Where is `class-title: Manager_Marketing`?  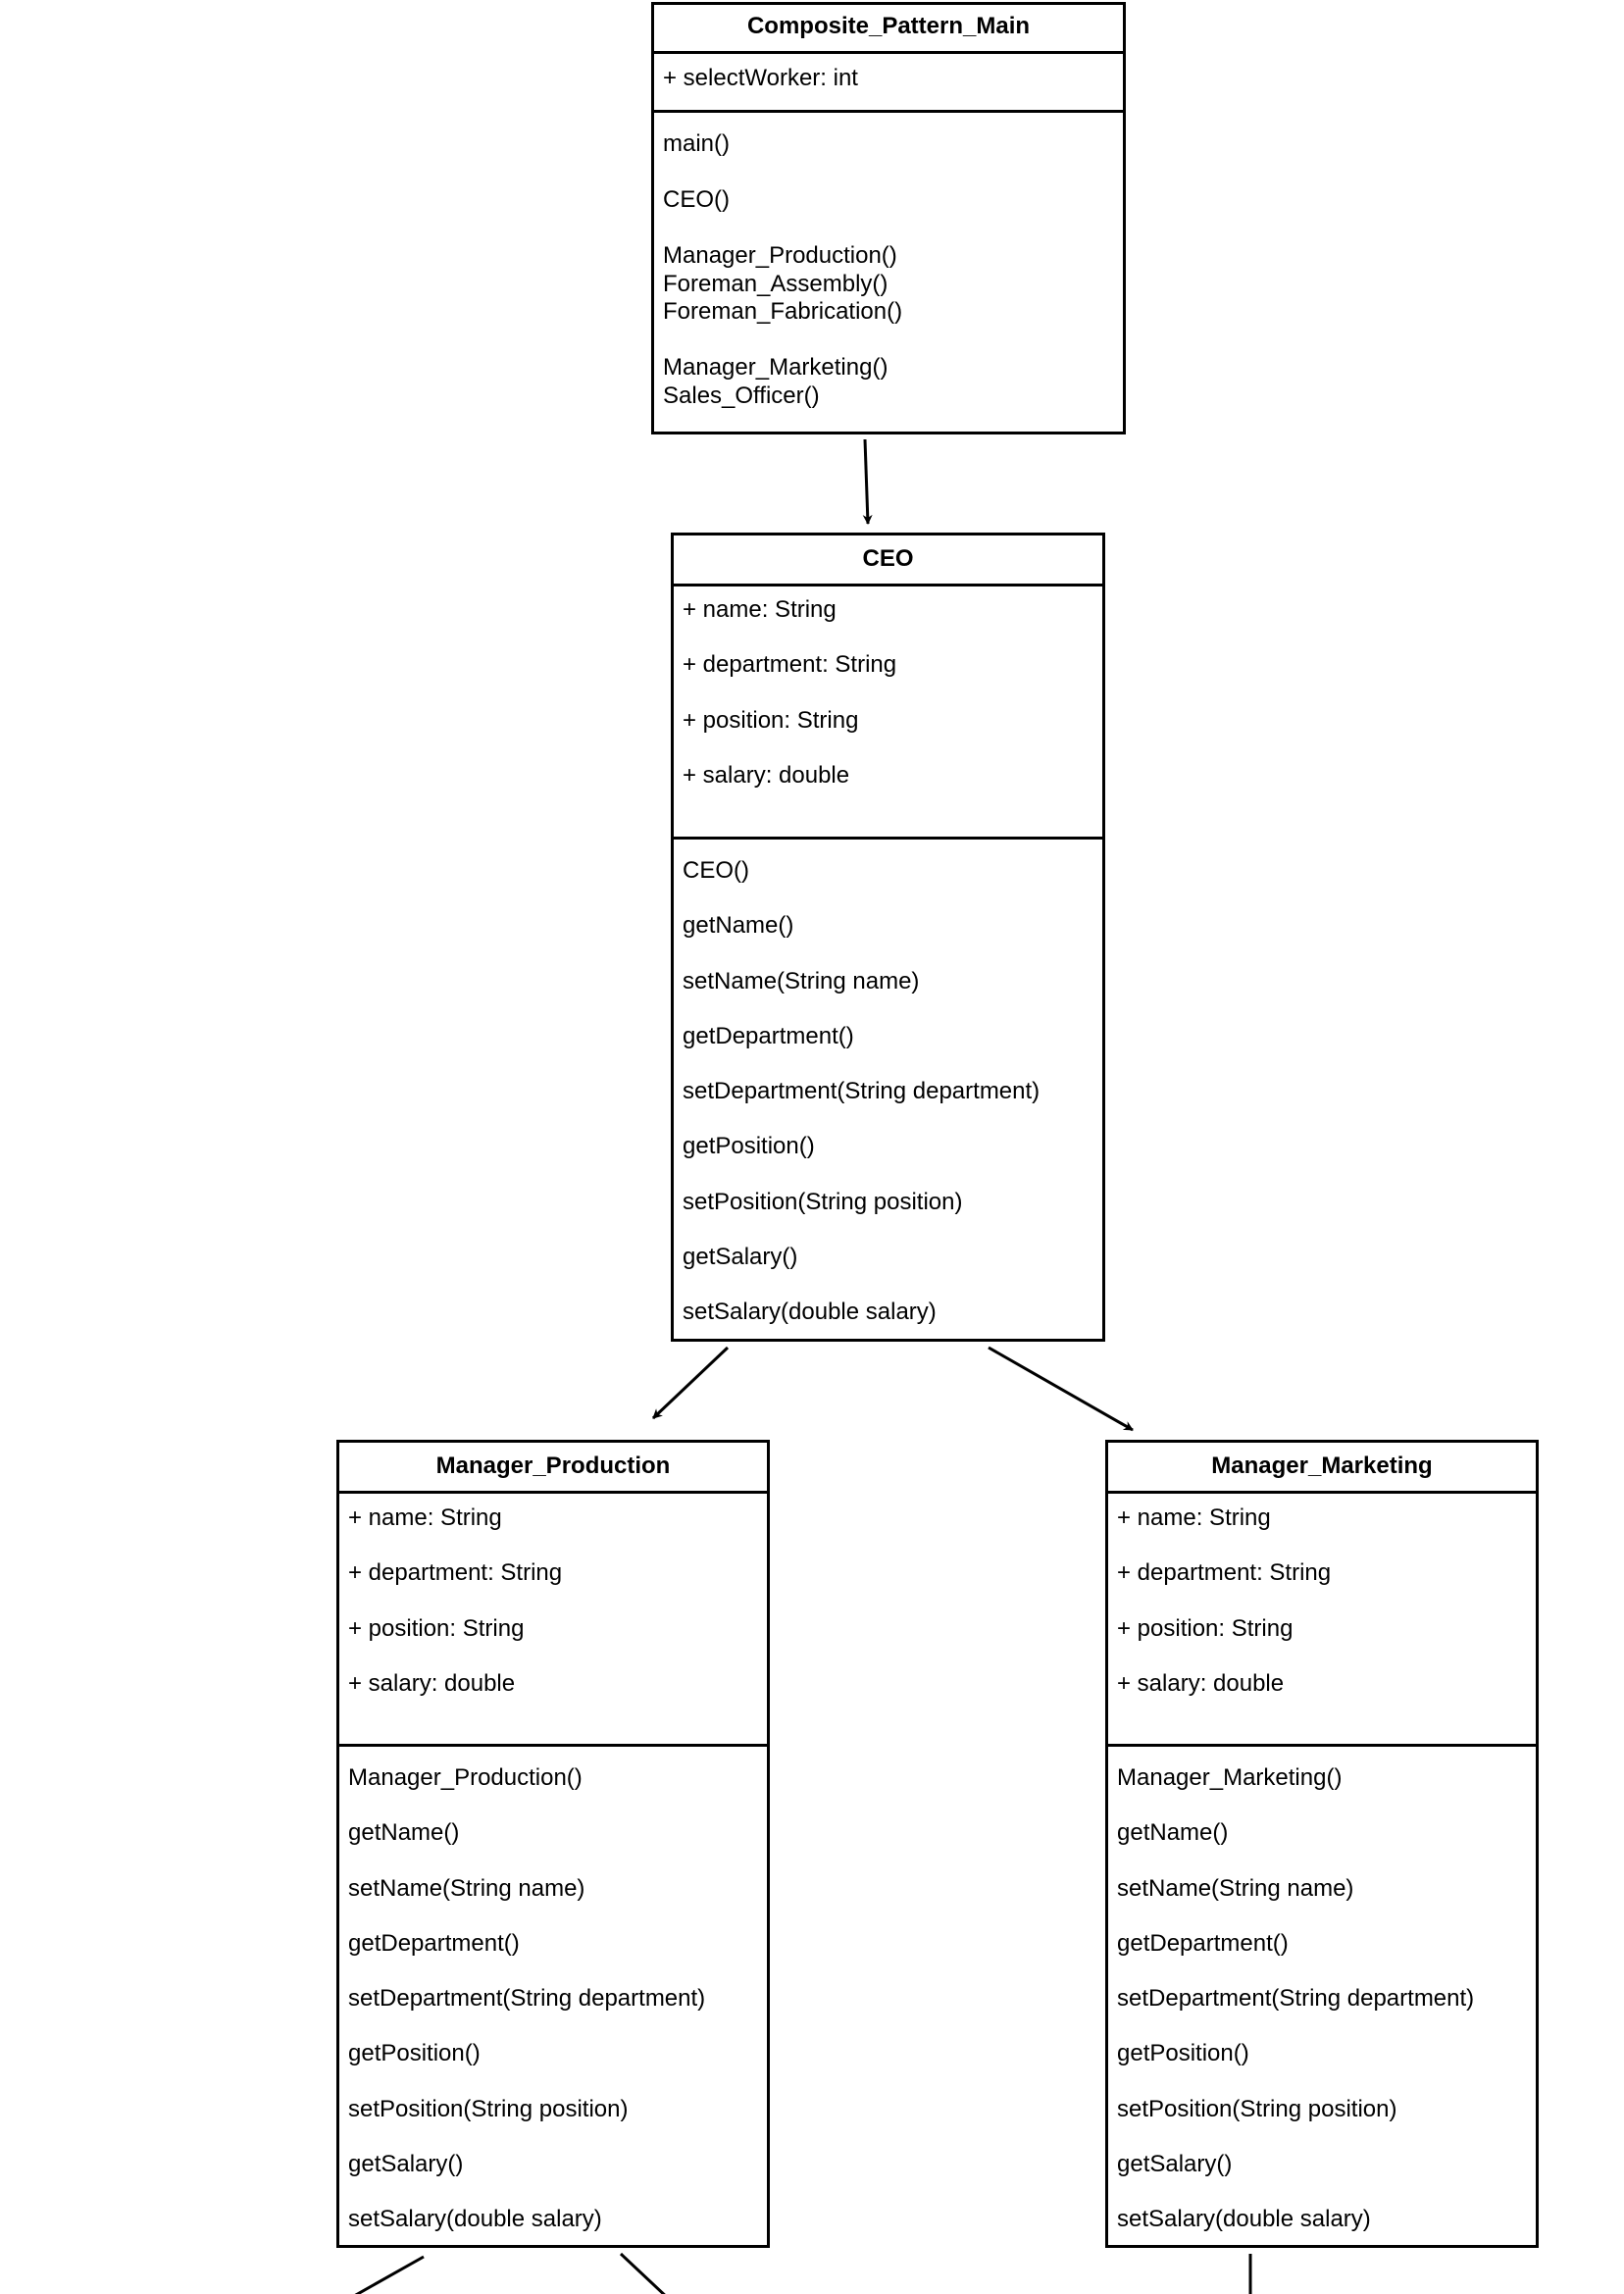
class-title: Manager_Marketing is located at coordinates (1322, 1466).